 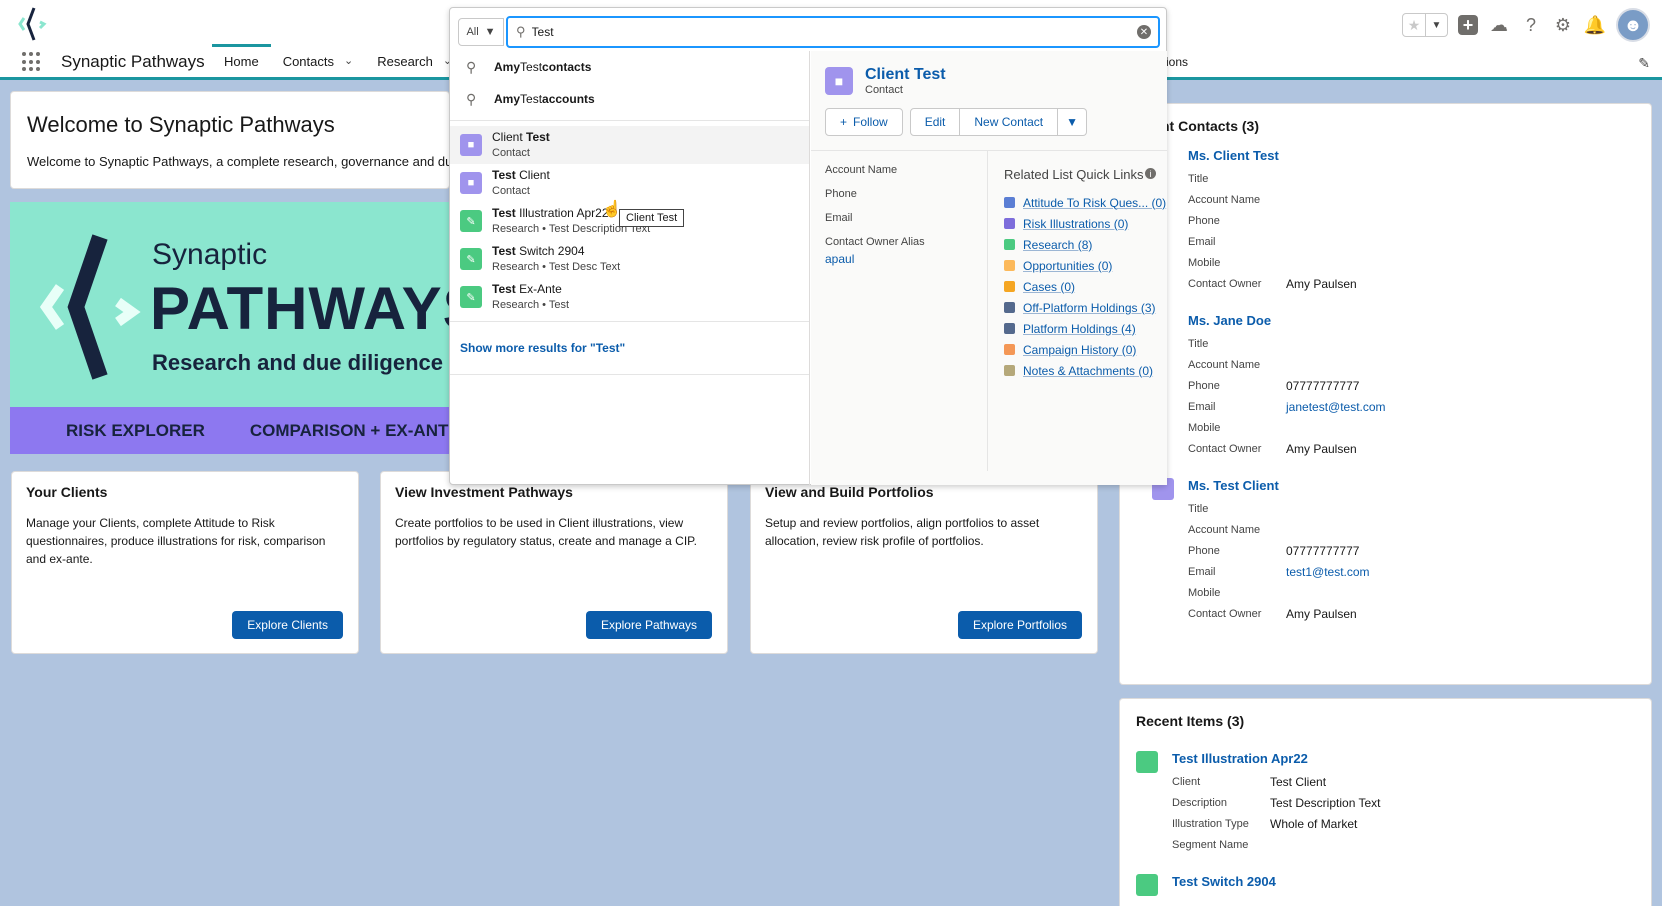 I want to click on nav-item-partial: ions, so click(x=1177, y=62).